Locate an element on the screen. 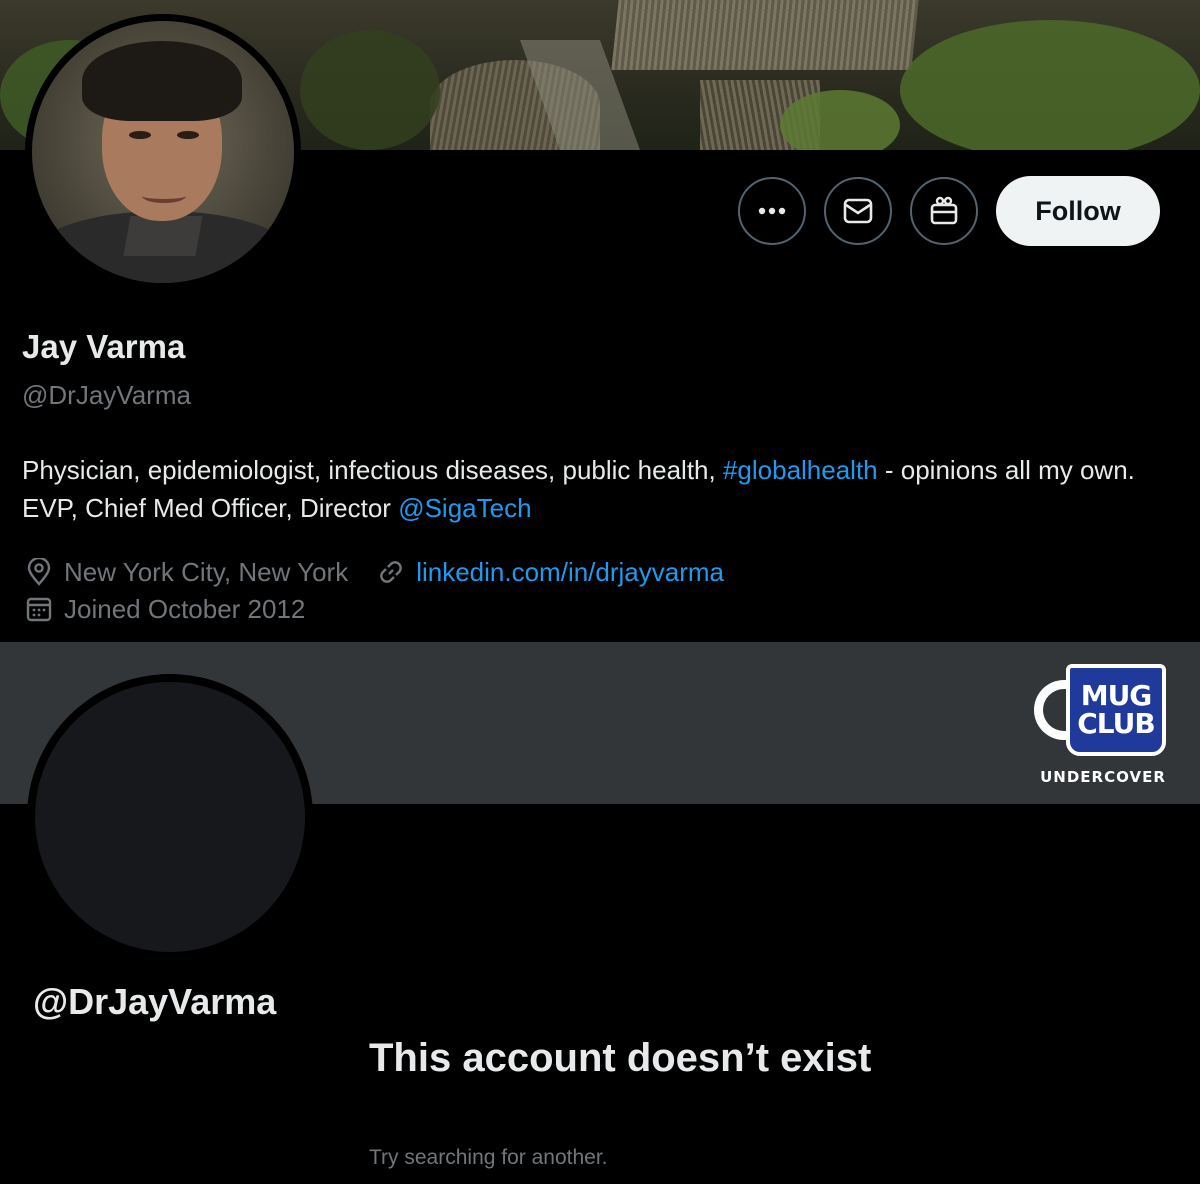 The width and height of the screenshot is (1200, 1184). bio-hashtag-link: #globalhealth is located at coordinates (800, 470).